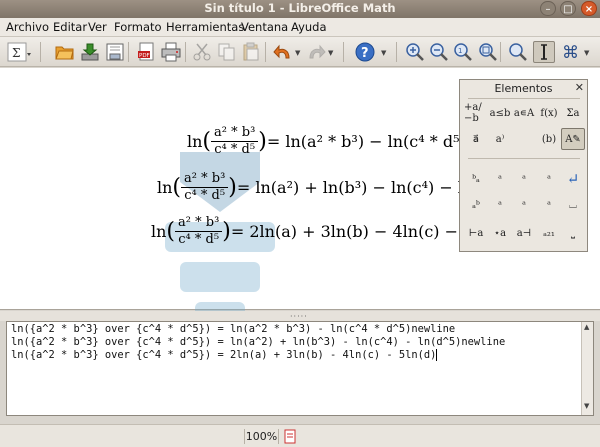 The width and height of the screenshot is (600, 447). I want to click on menu-ayuda: Ayuda, so click(309, 27).